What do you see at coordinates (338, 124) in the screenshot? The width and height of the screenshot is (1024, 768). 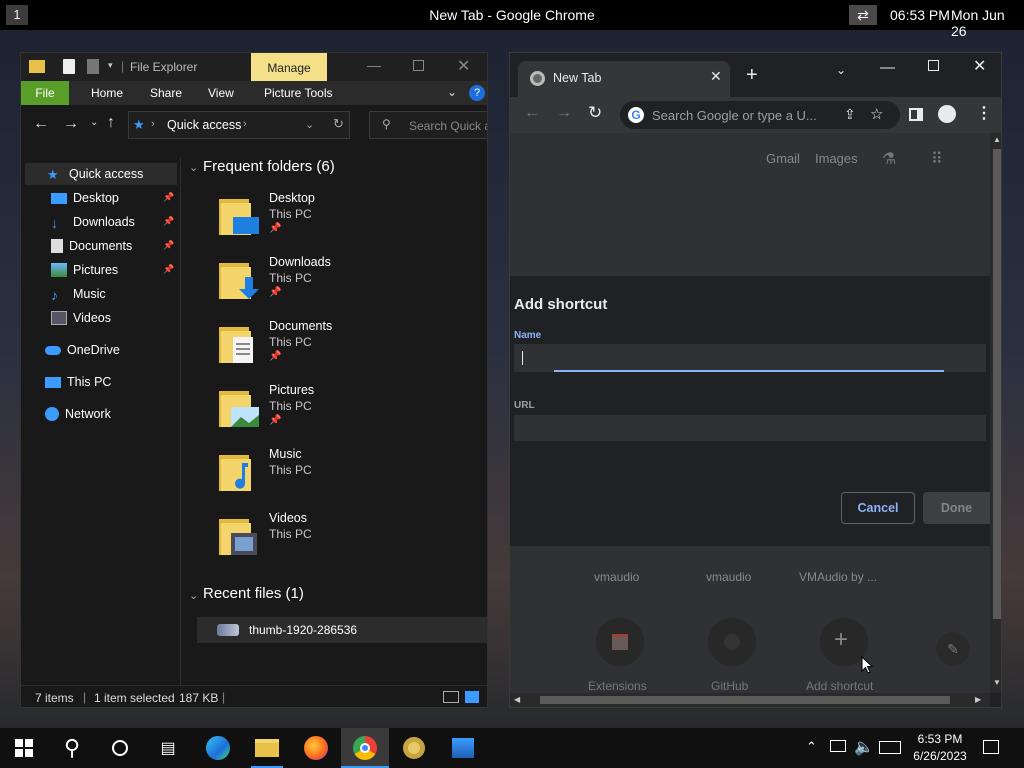 I see `refresh-icon: ↻` at bounding box center [338, 124].